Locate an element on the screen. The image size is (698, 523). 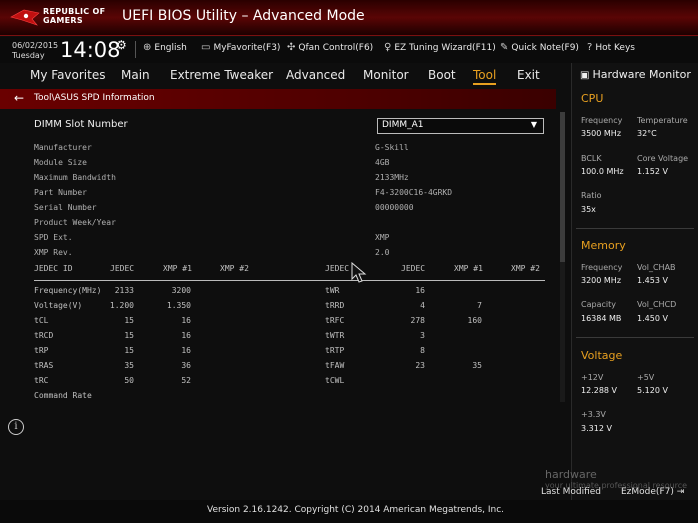
memory-vol-chab-label: Vol_CHAB is located at coordinates (656, 267).